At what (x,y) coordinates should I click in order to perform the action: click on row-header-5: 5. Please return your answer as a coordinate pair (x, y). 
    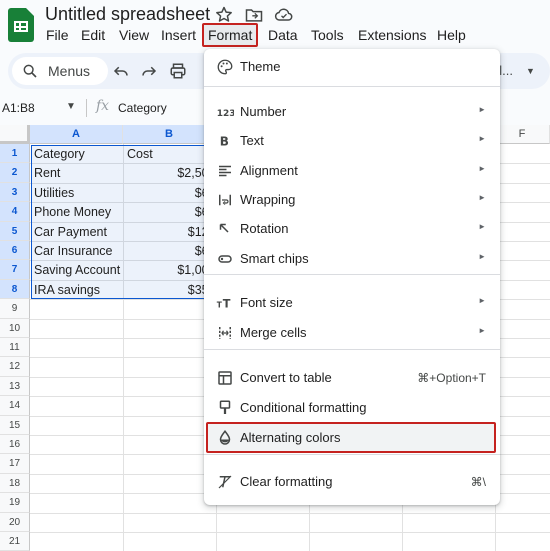
    Looking at the image, I should click on (15, 231).